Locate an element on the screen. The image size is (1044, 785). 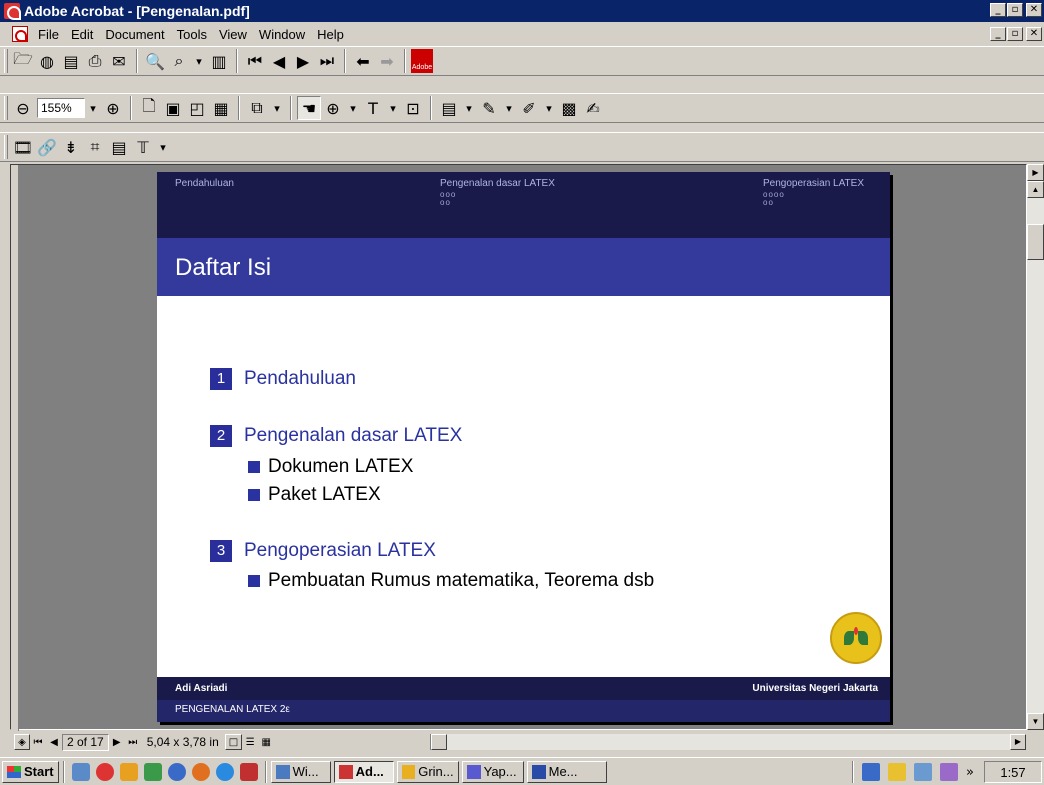
scroll-down-icon: ▼ is located at coordinates (1035, 721).